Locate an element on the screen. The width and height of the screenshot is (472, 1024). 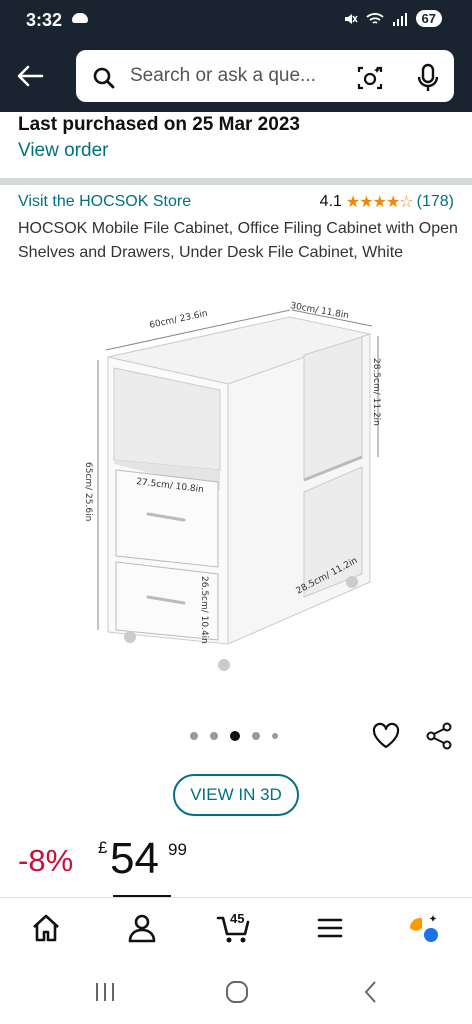
camera-lens-icon is located at coordinates (370, 78).